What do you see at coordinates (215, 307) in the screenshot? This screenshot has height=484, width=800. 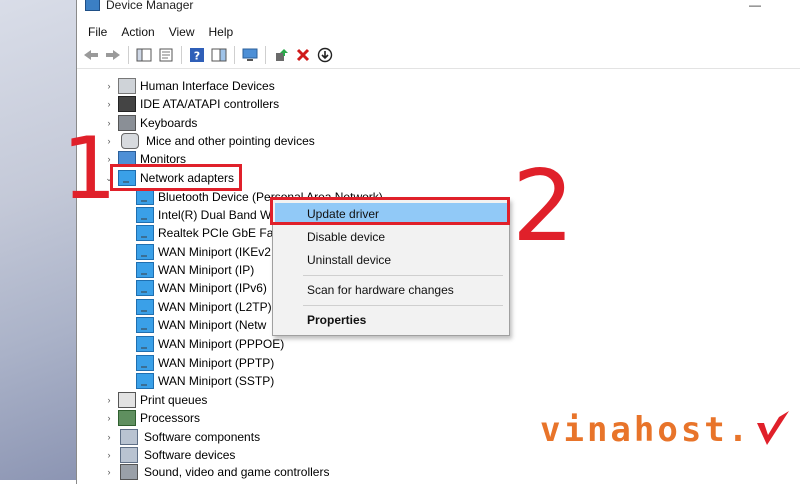 I see `tree-item-label: WAN Miniport (L2TP)` at bounding box center [215, 307].